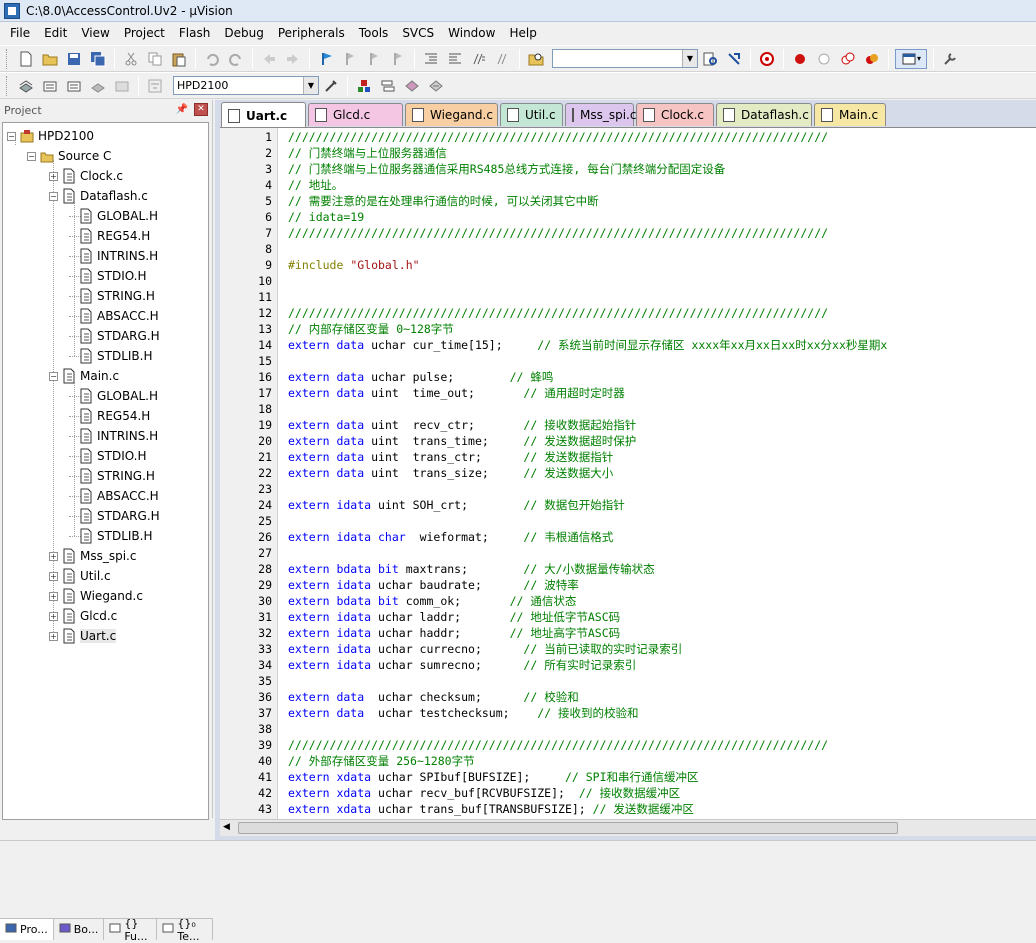 The image size is (1036, 943). What do you see at coordinates (355, 114) in the screenshot?
I see `tab-glcd-c: Glcd.c` at bounding box center [355, 114].